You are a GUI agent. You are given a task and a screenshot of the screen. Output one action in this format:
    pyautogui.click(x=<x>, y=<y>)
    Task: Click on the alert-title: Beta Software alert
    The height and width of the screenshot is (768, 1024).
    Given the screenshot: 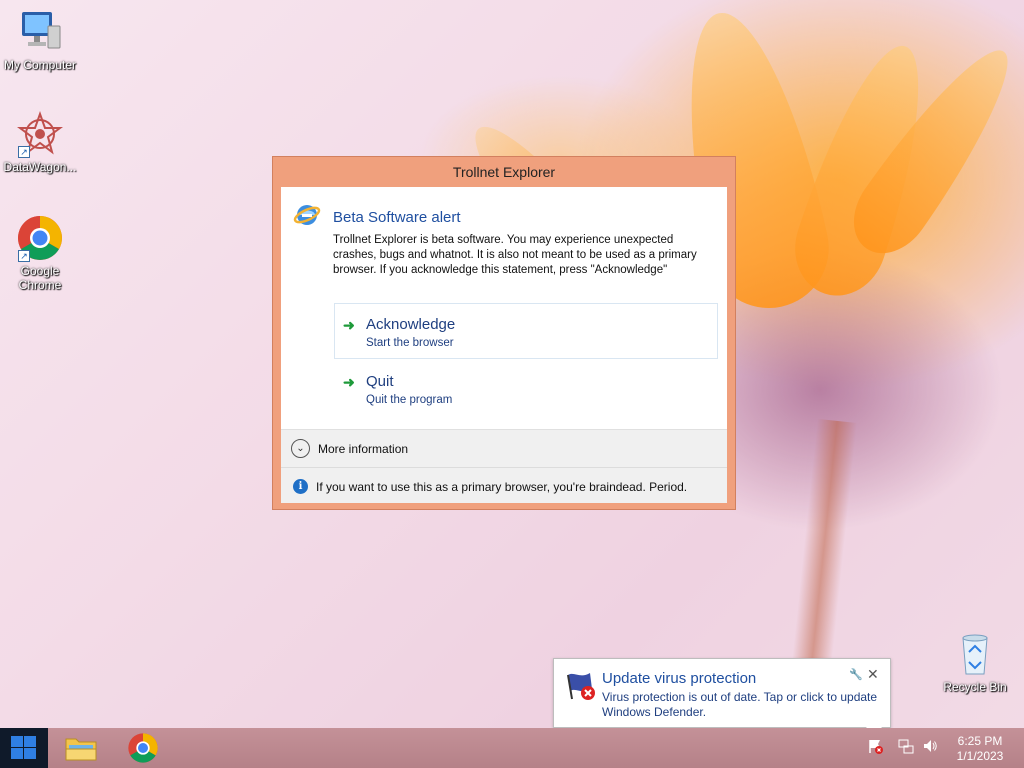 What is the action you would take?
    pyautogui.click(x=397, y=217)
    